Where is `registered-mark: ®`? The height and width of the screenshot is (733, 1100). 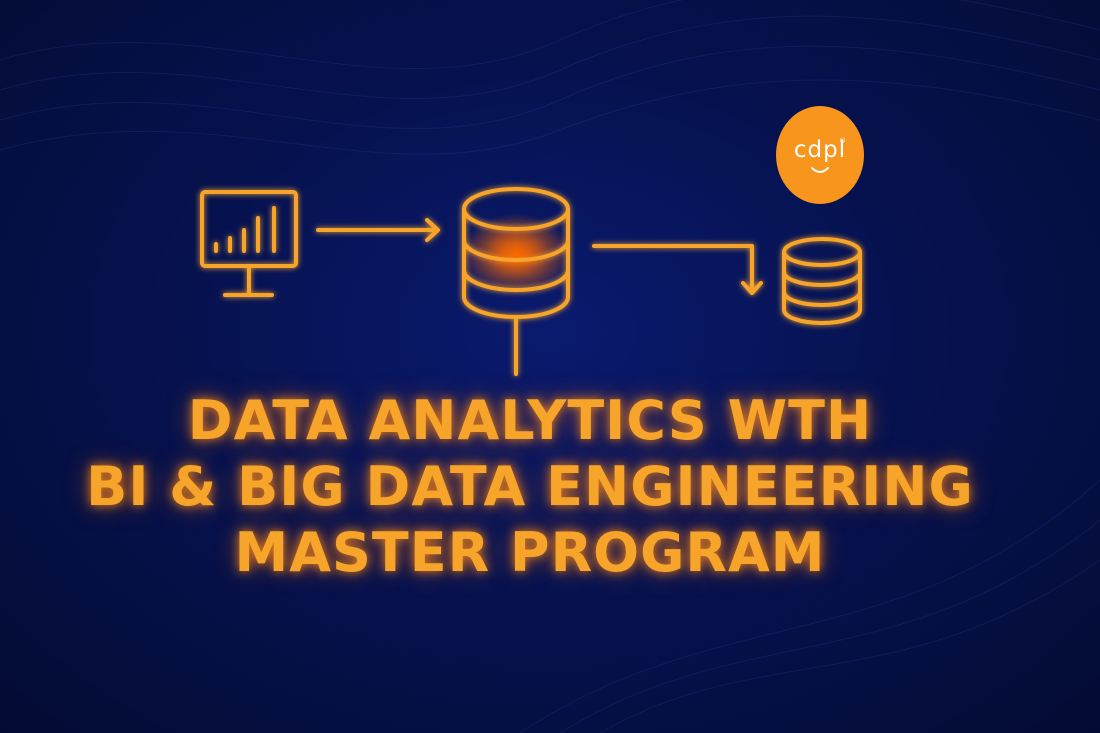 registered-mark: ® is located at coordinates (842, 141).